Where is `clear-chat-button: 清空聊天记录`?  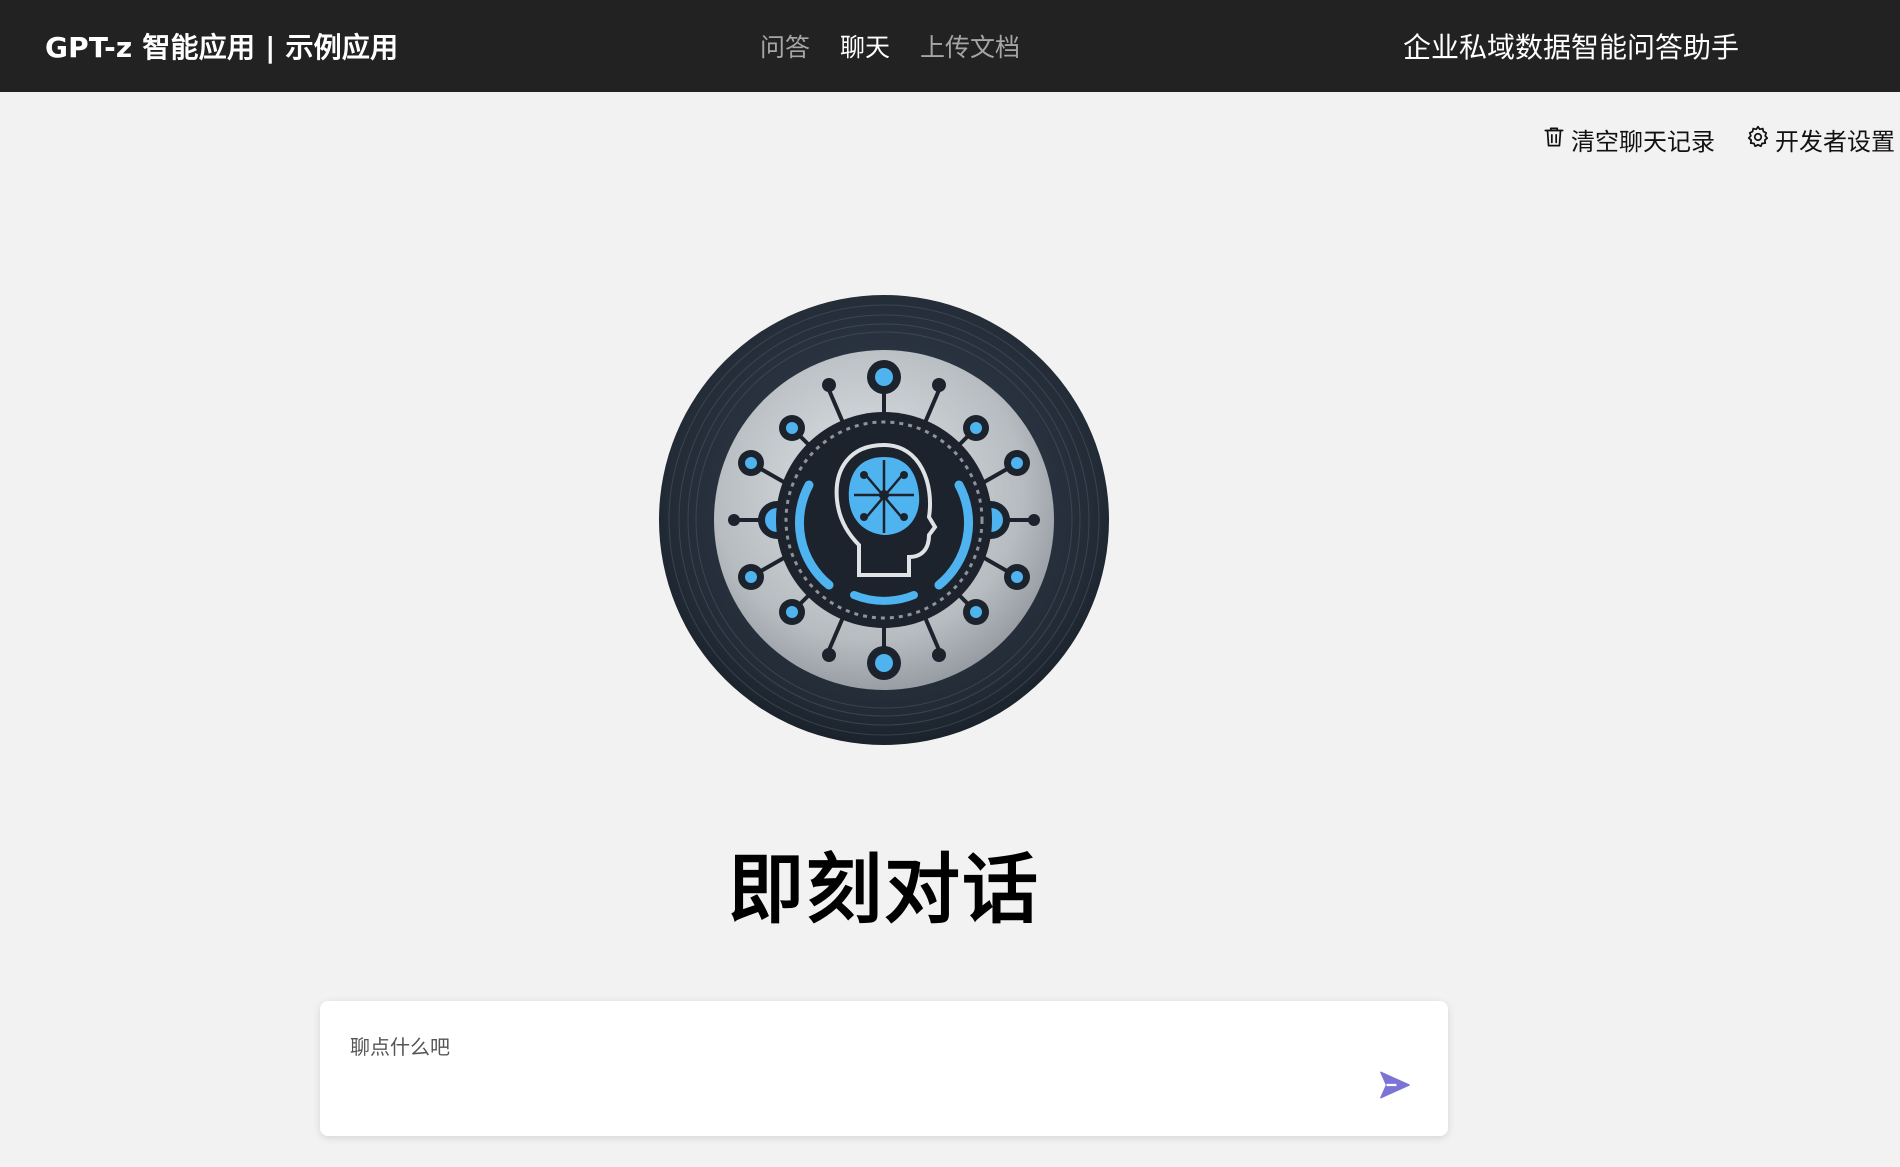 clear-chat-button: 清空聊天记录 is located at coordinates (1628, 139).